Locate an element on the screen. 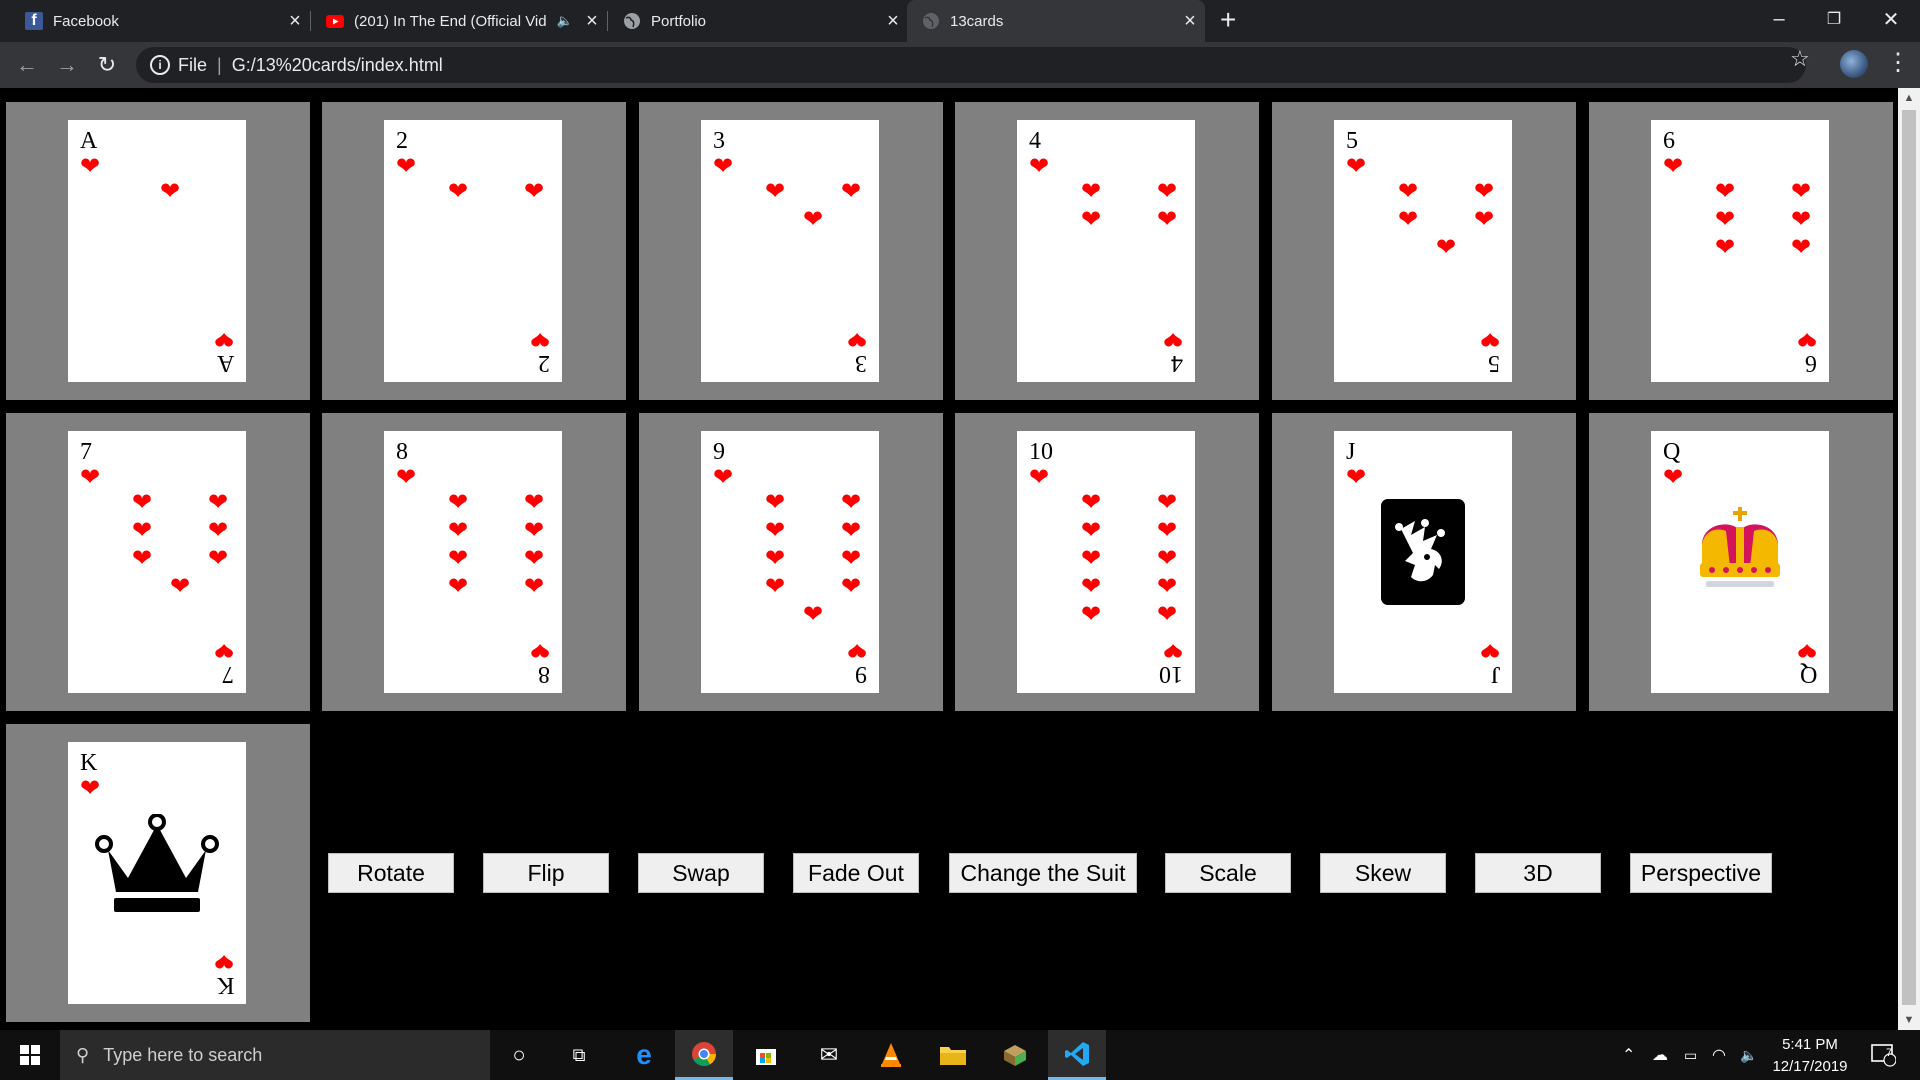 The width and height of the screenshot is (1920, 1080). swap-button: Swap is located at coordinates (701, 873).